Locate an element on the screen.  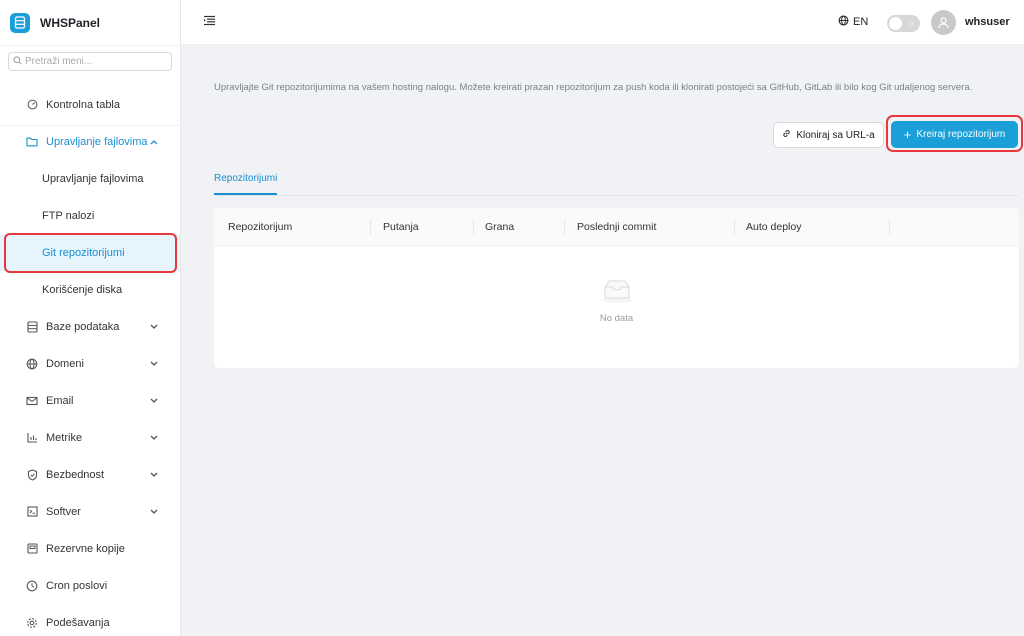
avatar is located at coordinates (943, 22).